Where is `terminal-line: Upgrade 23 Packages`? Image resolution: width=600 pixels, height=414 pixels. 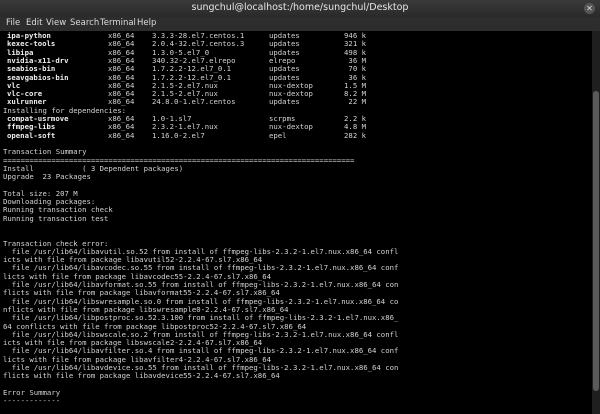
terminal-line: Upgrade 23 Packages is located at coordinates (47, 177).